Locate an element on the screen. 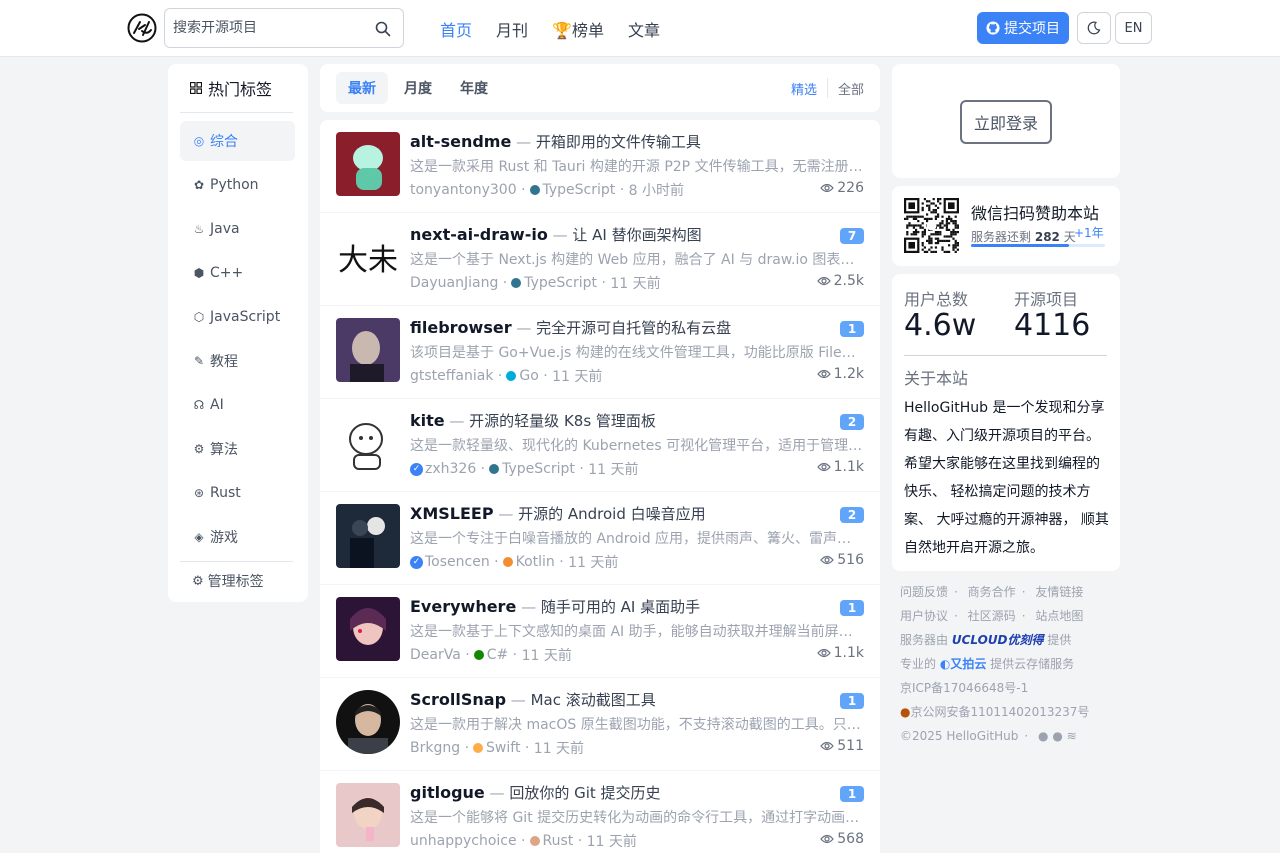 This screenshot has height=853, width=1280. project-language: Kotlin is located at coordinates (535, 562).